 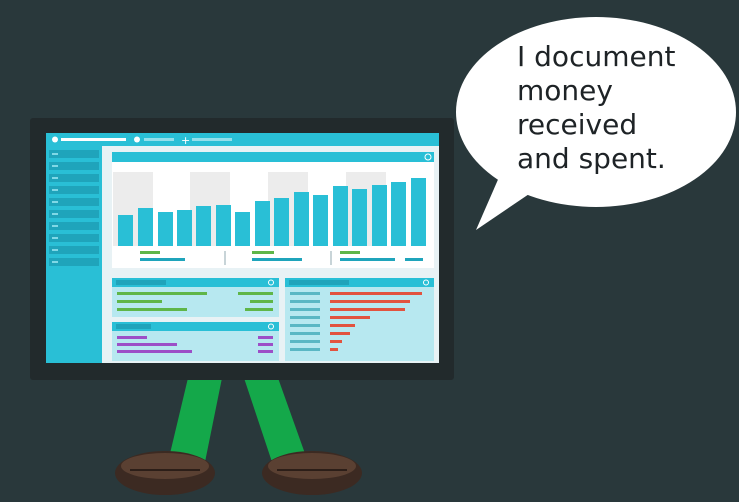 What do you see at coordinates (273, 157) in the screenshot?
I see `chart-panel-header` at bounding box center [273, 157].